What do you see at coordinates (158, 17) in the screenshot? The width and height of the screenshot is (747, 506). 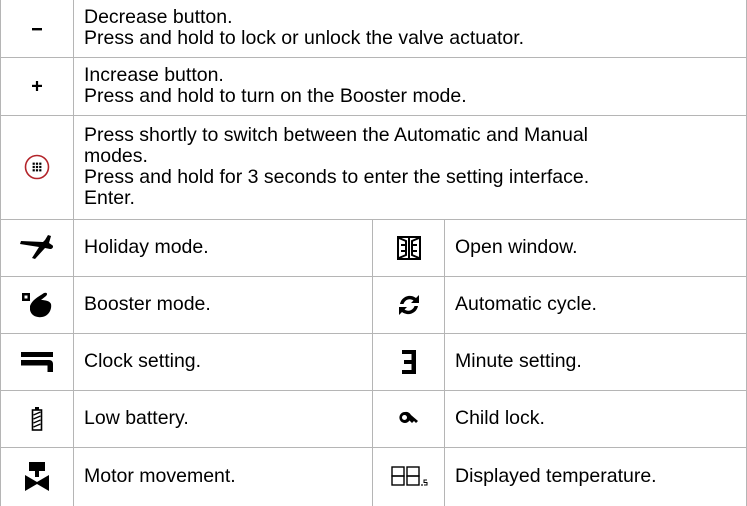 I see `description-line: Decrease button.` at bounding box center [158, 17].